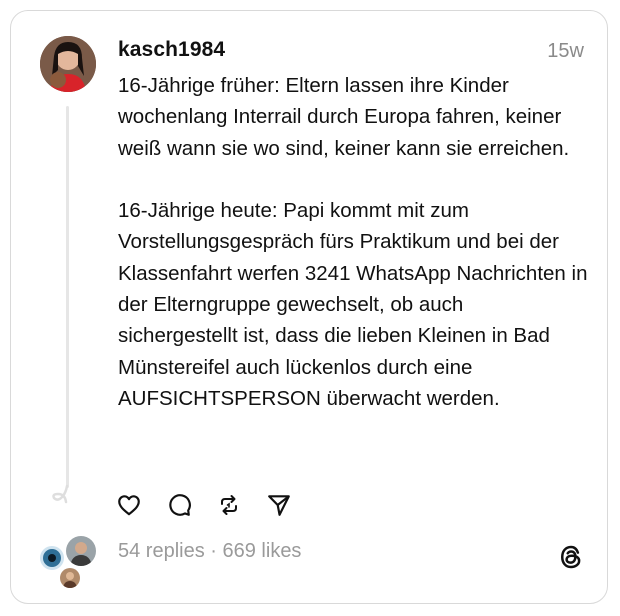  What do you see at coordinates (571, 557) in the screenshot?
I see `threads-logo-icon` at bounding box center [571, 557].